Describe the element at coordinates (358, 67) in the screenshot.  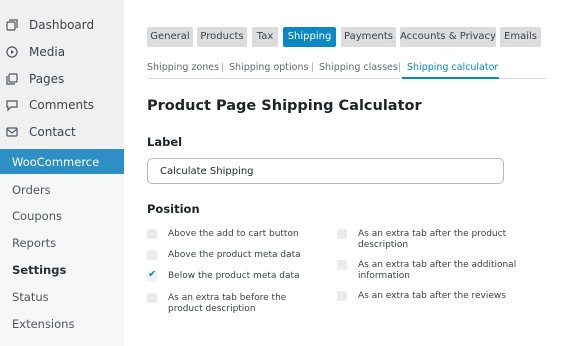
I see `subnav-shipping-classes: Shipping classes` at that location.